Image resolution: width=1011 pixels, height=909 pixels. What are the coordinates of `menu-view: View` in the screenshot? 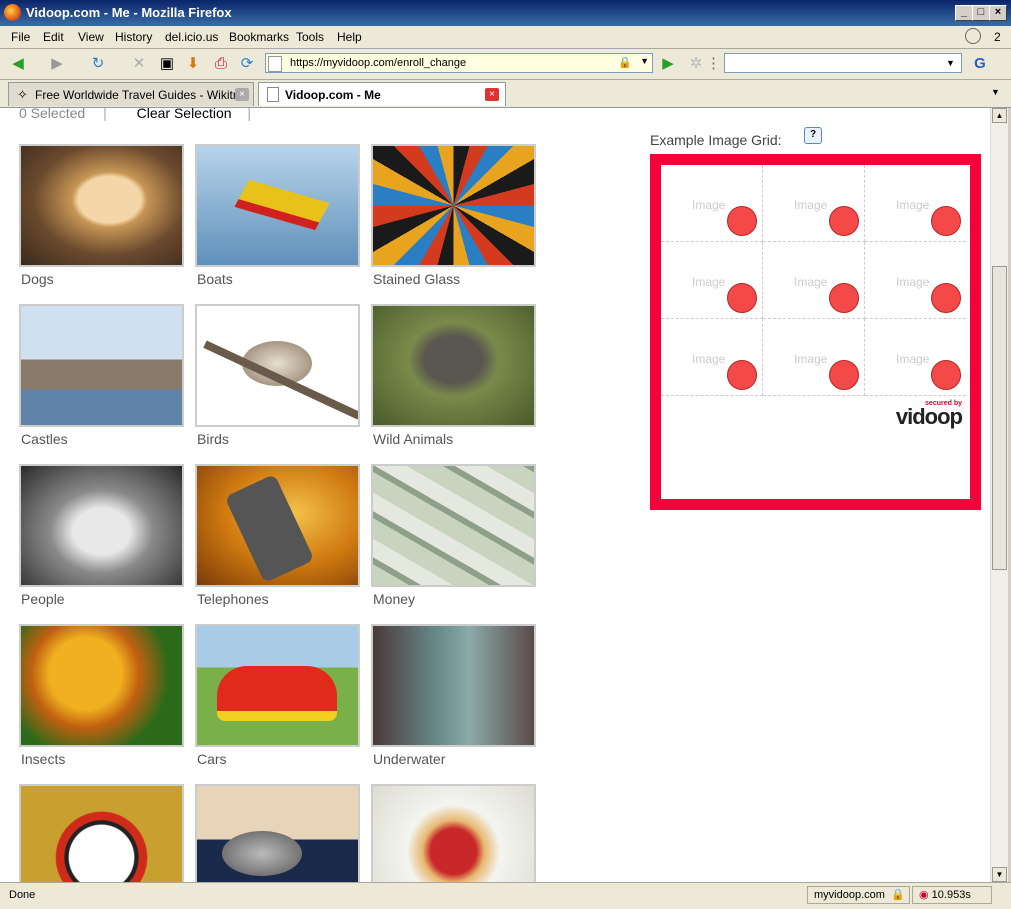 It's located at (91, 37).